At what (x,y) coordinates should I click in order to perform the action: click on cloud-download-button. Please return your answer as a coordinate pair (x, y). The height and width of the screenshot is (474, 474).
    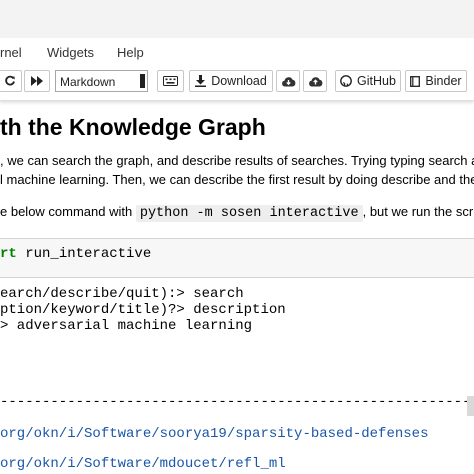
    Looking at the image, I should click on (288, 81).